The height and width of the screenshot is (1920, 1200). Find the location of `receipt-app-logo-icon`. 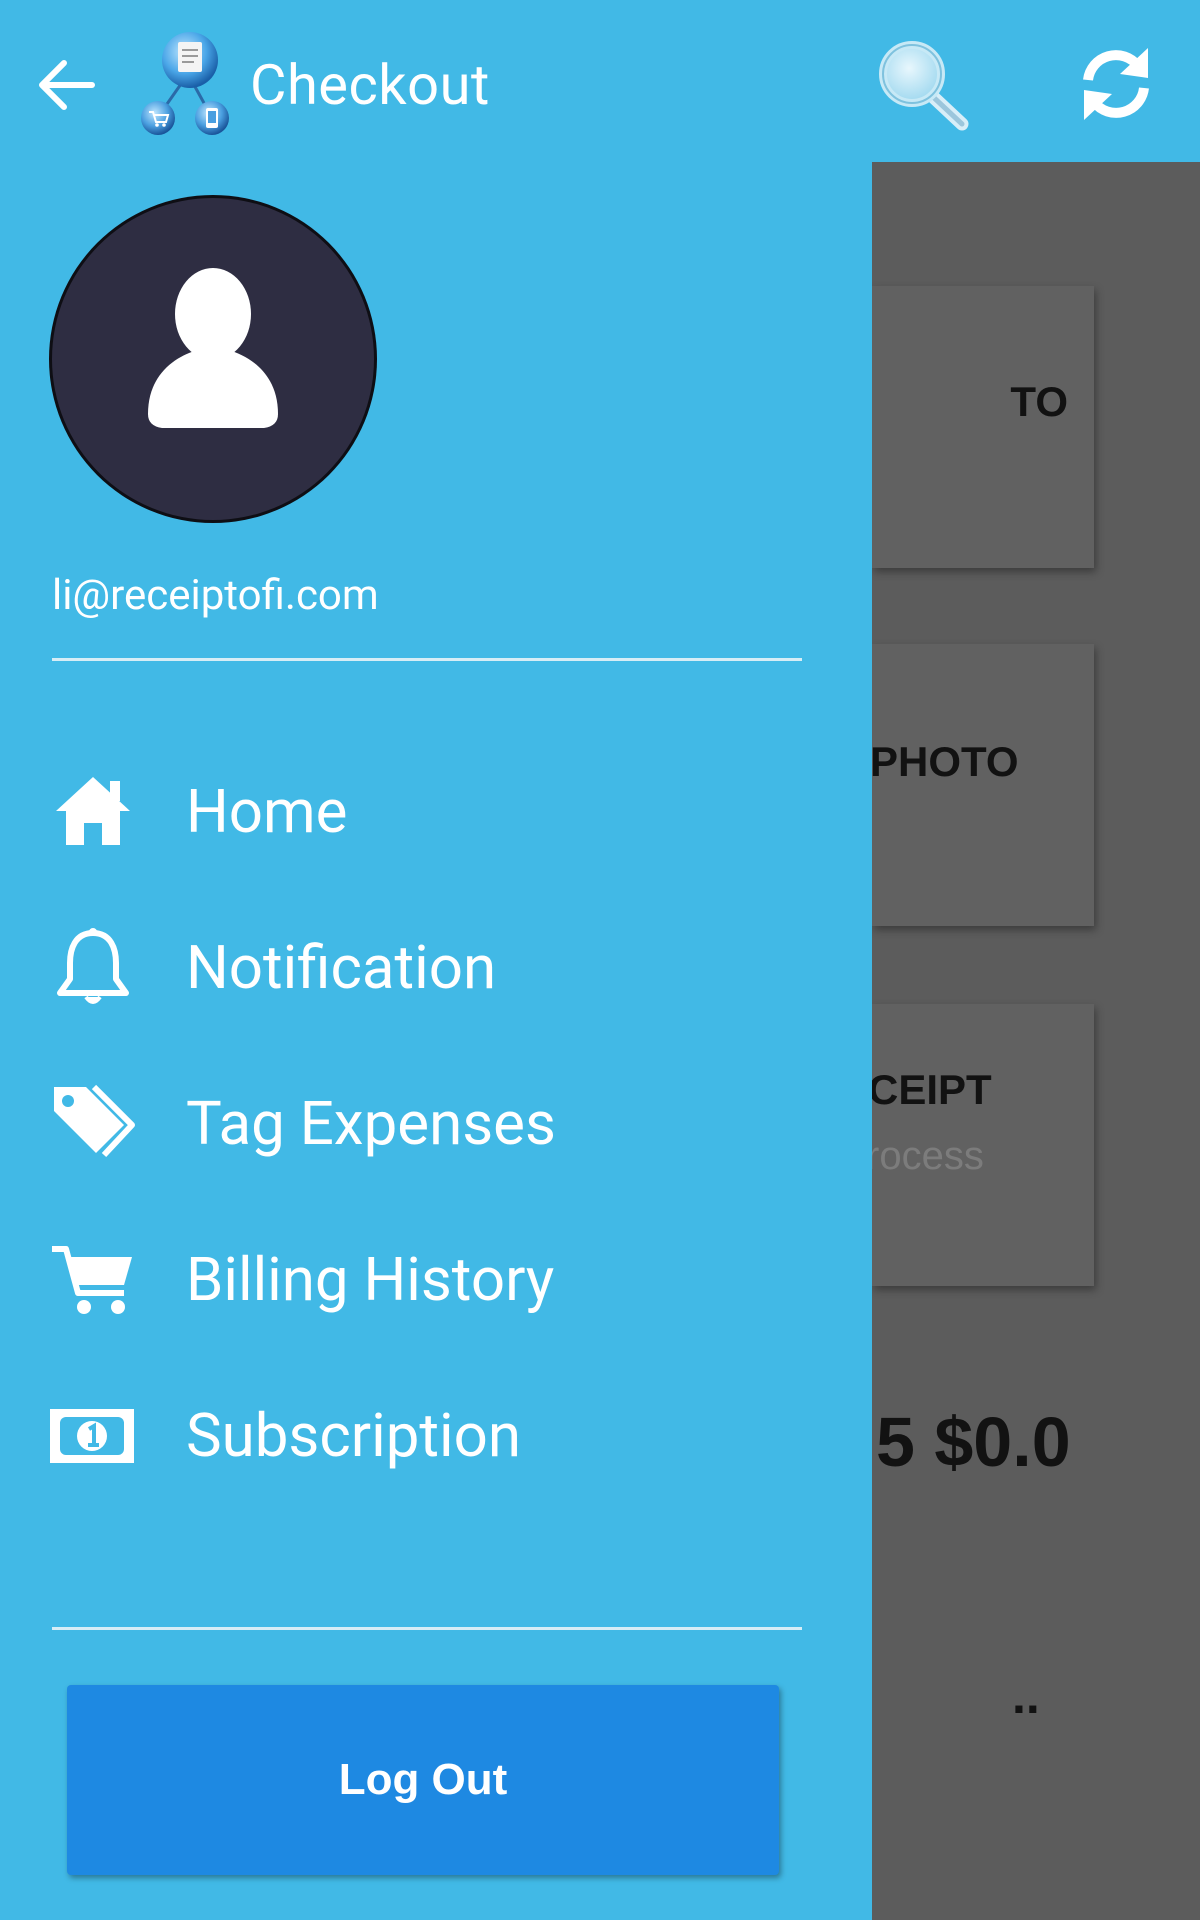

receipt-app-logo-icon is located at coordinates (185, 83).